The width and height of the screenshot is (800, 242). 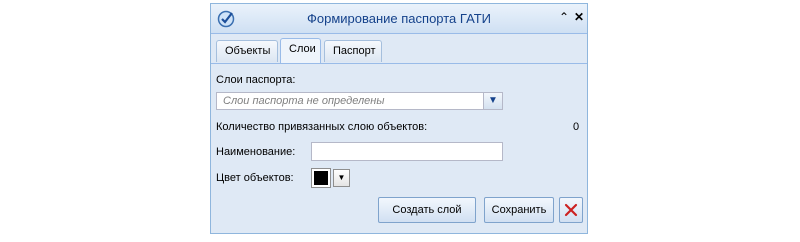 I want to click on dropdown-arrow-icon: ▼, so click(x=492, y=101).